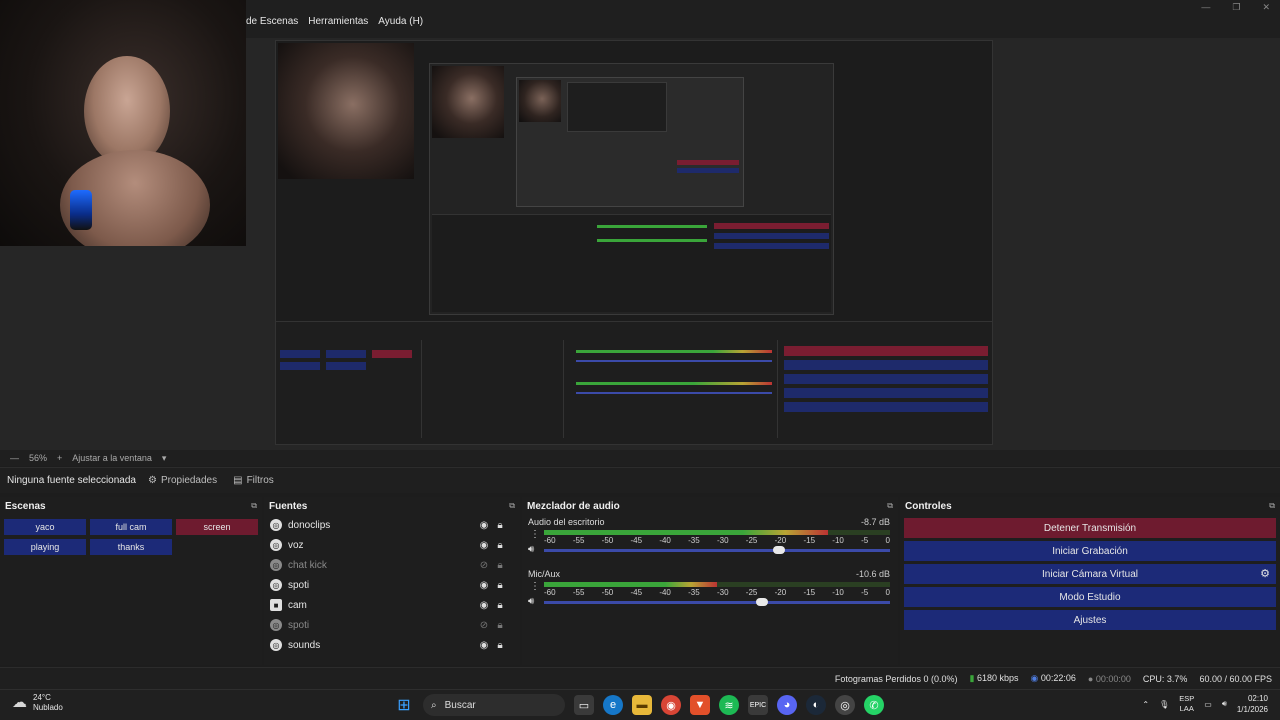 This screenshot has width=1280, height=720. What do you see at coordinates (671, 705) in the screenshot?
I see `chrome-icon: ◉` at bounding box center [671, 705].